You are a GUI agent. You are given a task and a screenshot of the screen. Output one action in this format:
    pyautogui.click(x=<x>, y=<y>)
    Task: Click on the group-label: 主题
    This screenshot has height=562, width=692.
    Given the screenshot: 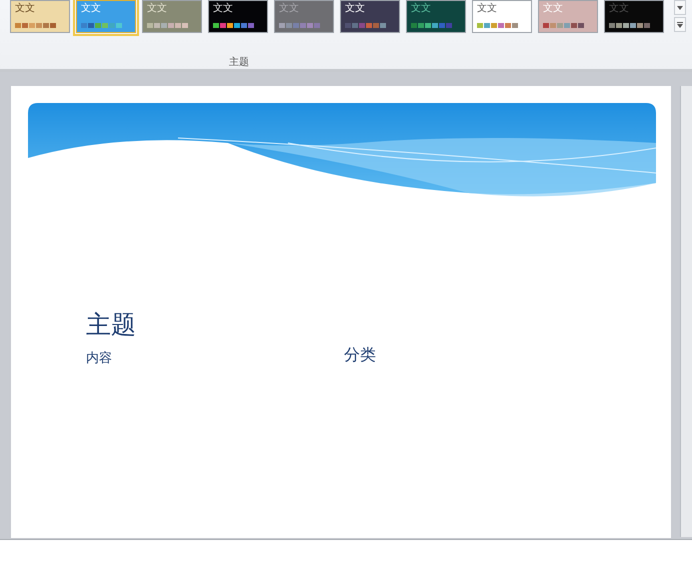 What is the action you would take?
    pyautogui.click(x=239, y=62)
    